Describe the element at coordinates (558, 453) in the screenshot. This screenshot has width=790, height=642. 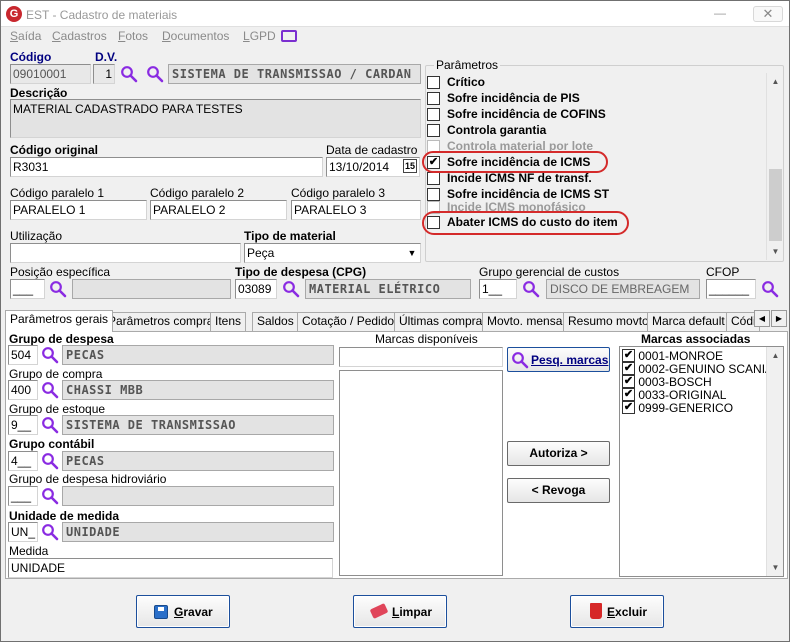
I see `autoriza-button: Autoriza >` at that location.